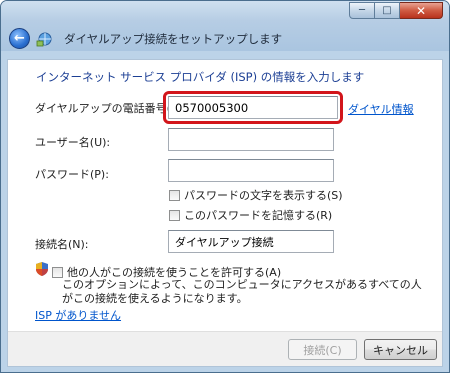  I want to click on connection-name-label: 接続名(N):, so click(62, 244).